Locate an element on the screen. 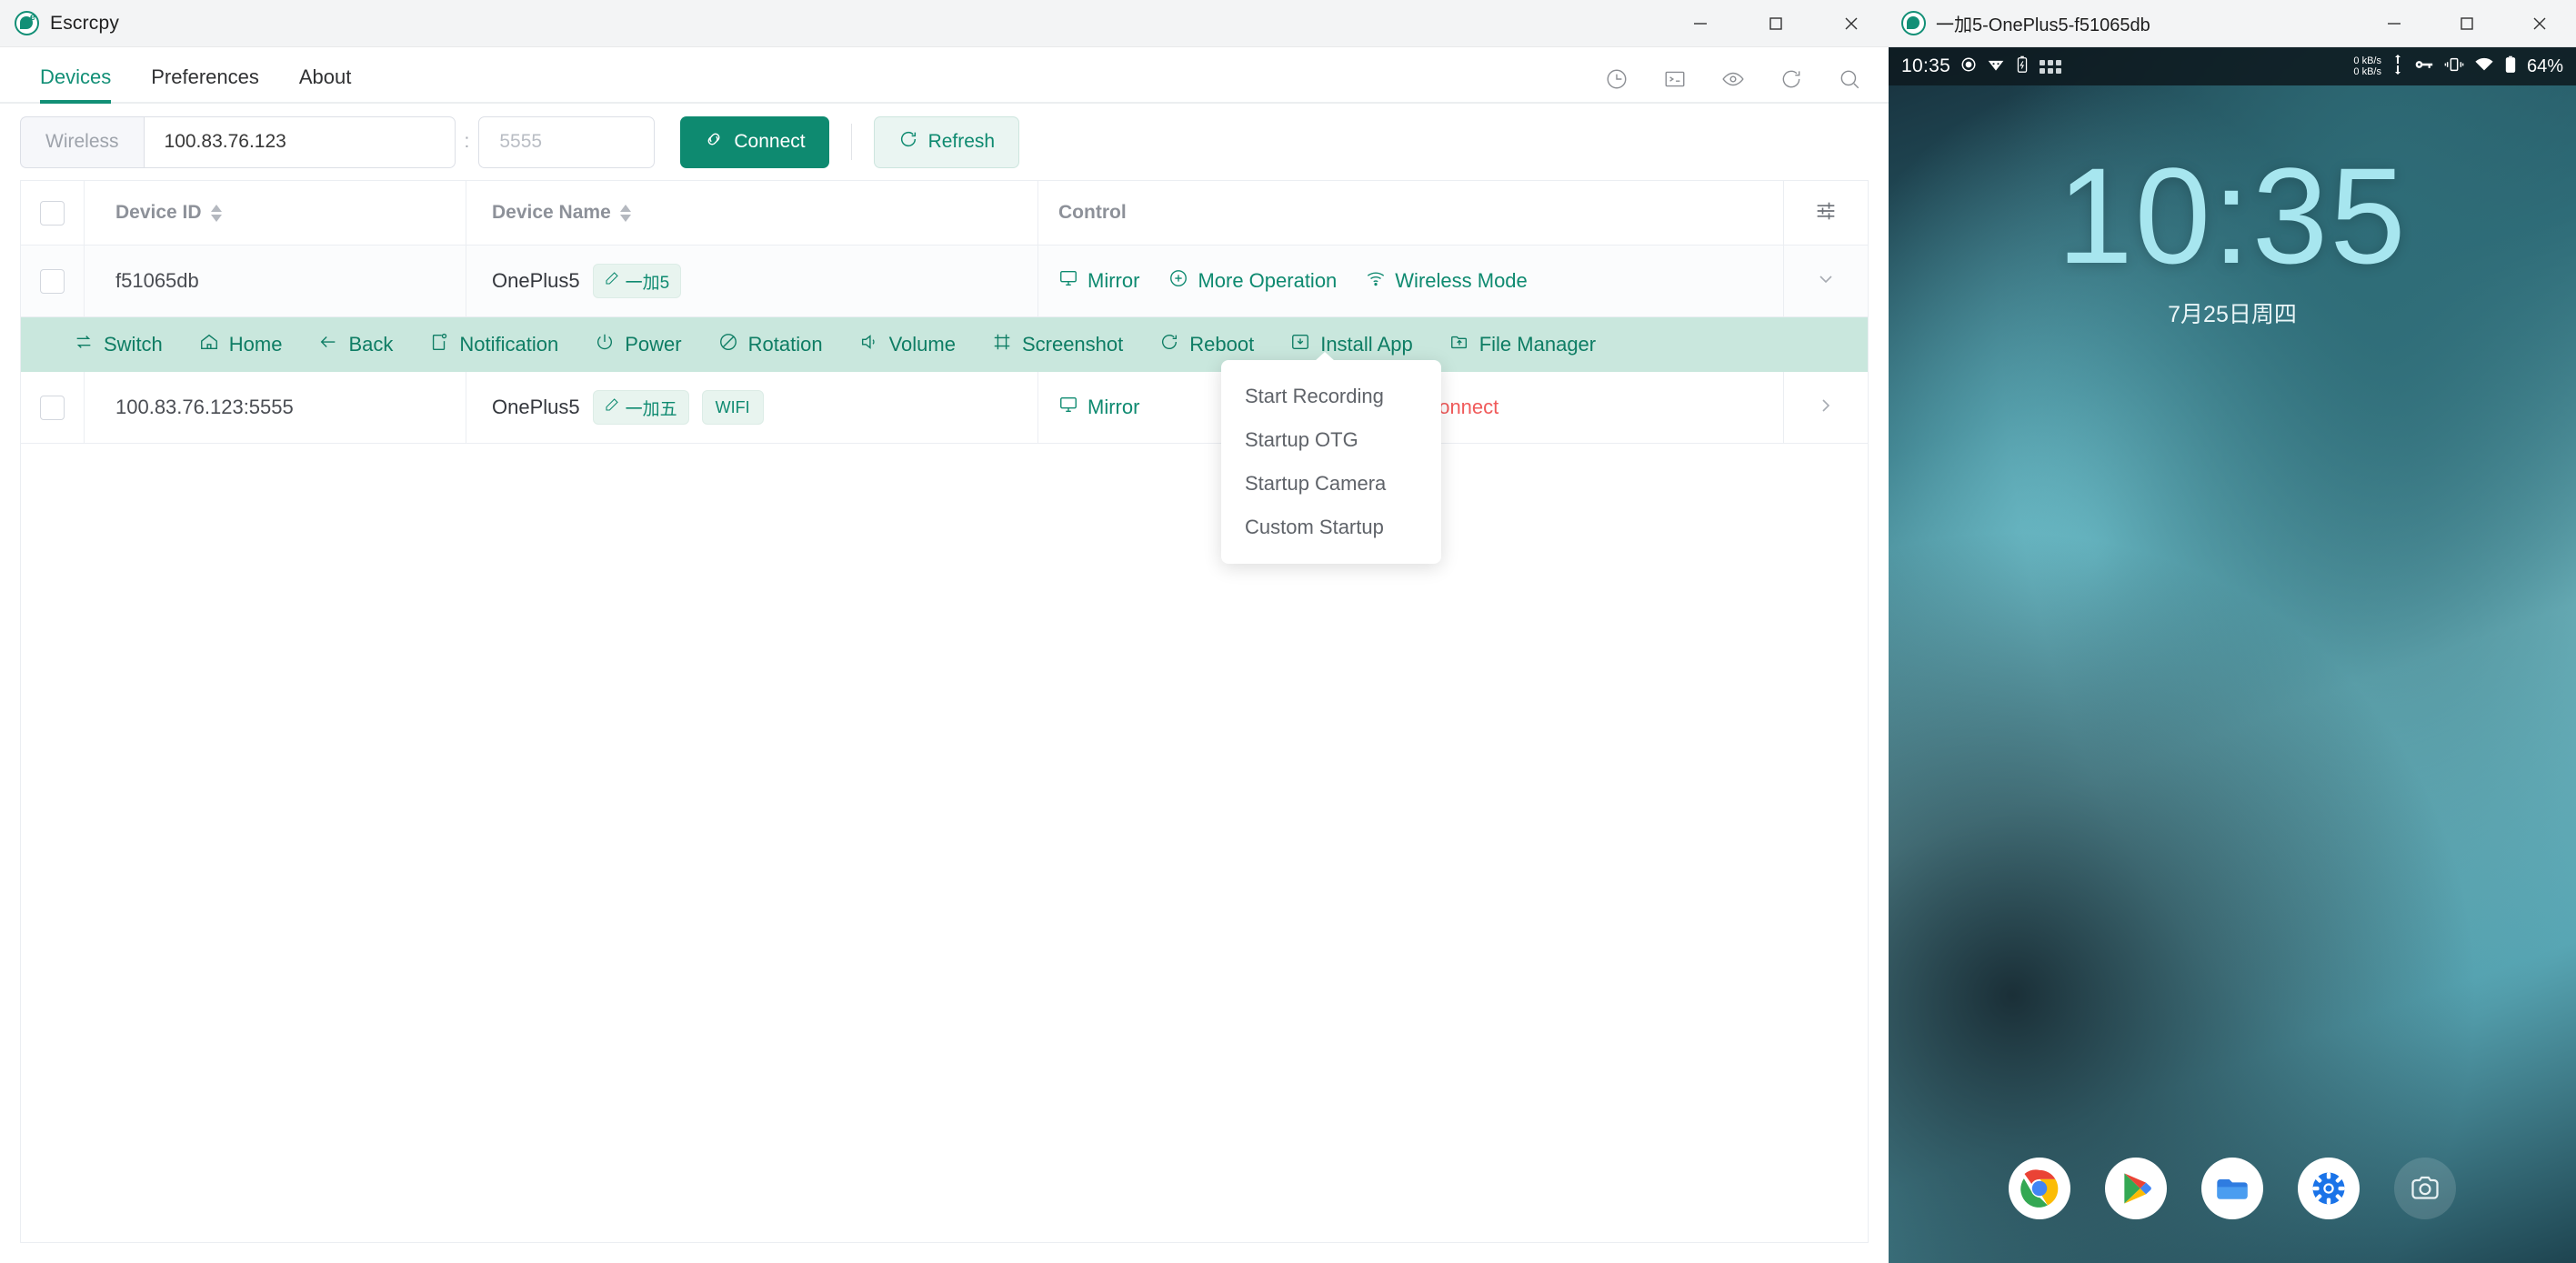  action-switch: Switch is located at coordinates (119, 344).